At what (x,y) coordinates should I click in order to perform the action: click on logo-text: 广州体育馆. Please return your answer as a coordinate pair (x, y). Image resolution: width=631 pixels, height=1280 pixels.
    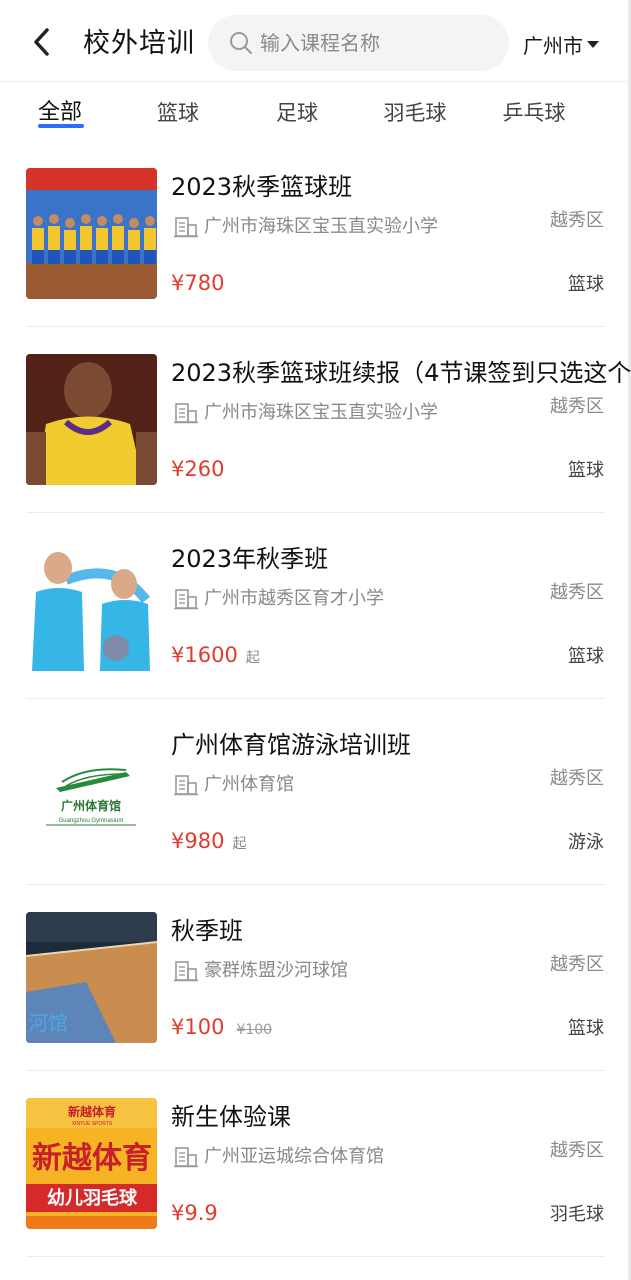
    Looking at the image, I should click on (91, 805).